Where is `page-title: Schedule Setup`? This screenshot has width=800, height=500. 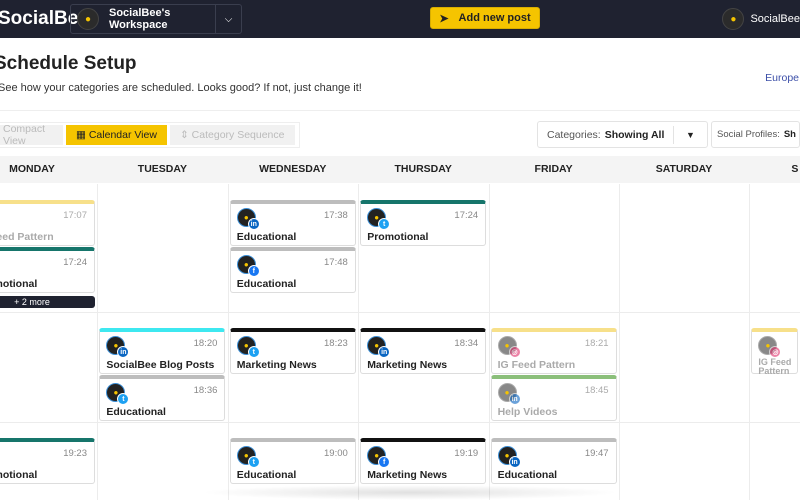 page-title: Schedule Setup is located at coordinates (68, 63).